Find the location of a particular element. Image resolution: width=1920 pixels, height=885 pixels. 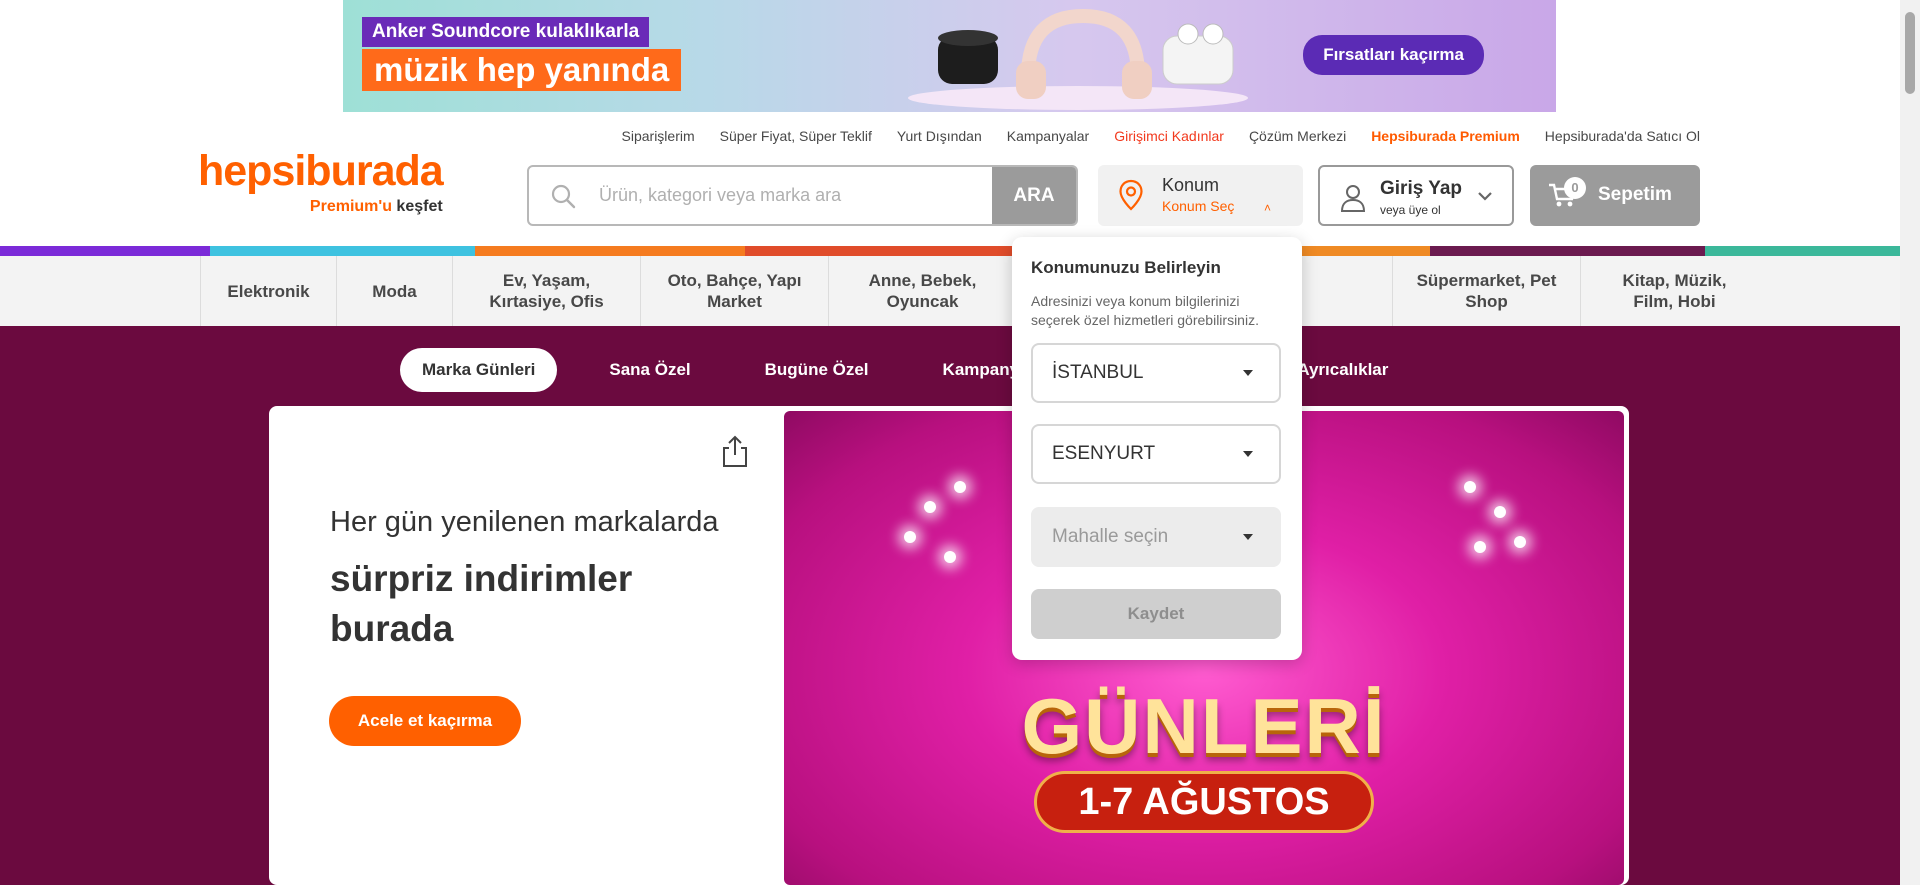

neighborhood-placeholder: Mahalle seçin is located at coordinates (1110, 536).